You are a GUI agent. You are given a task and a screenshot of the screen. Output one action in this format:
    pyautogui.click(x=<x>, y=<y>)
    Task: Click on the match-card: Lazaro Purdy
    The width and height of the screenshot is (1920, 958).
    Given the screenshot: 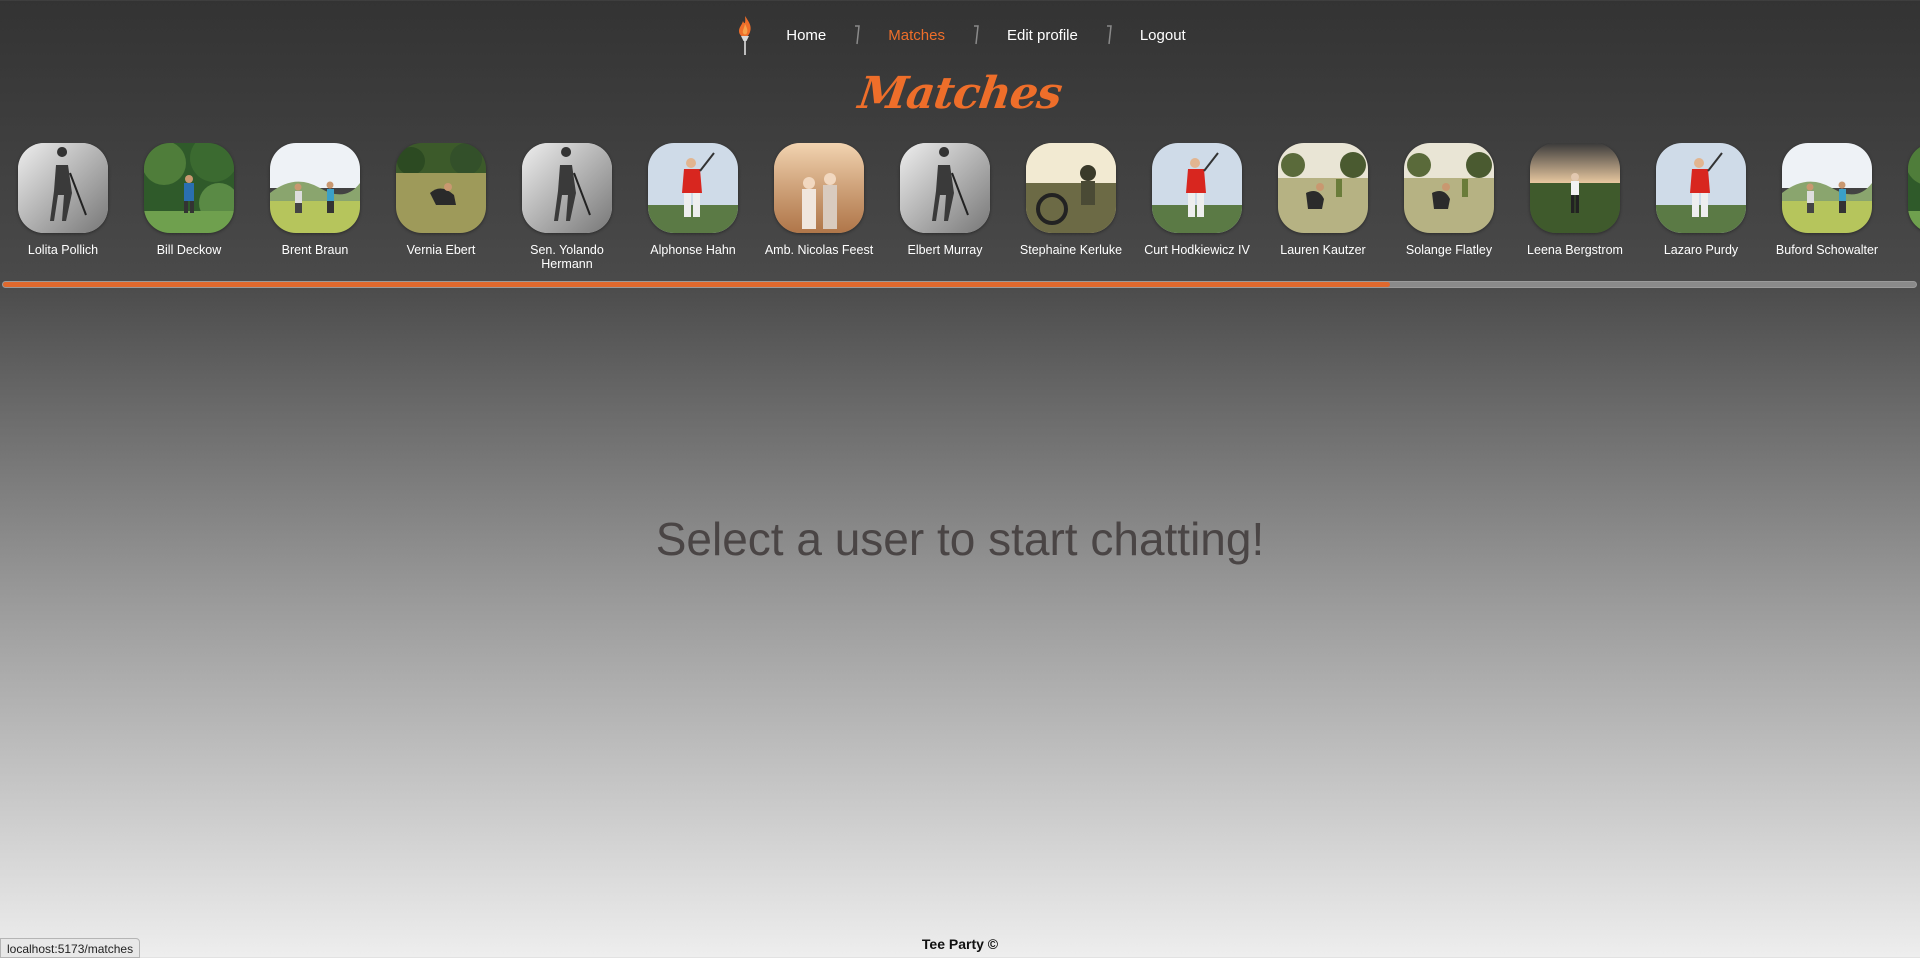 What is the action you would take?
    pyautogui.click(x=1701, y=207)
    